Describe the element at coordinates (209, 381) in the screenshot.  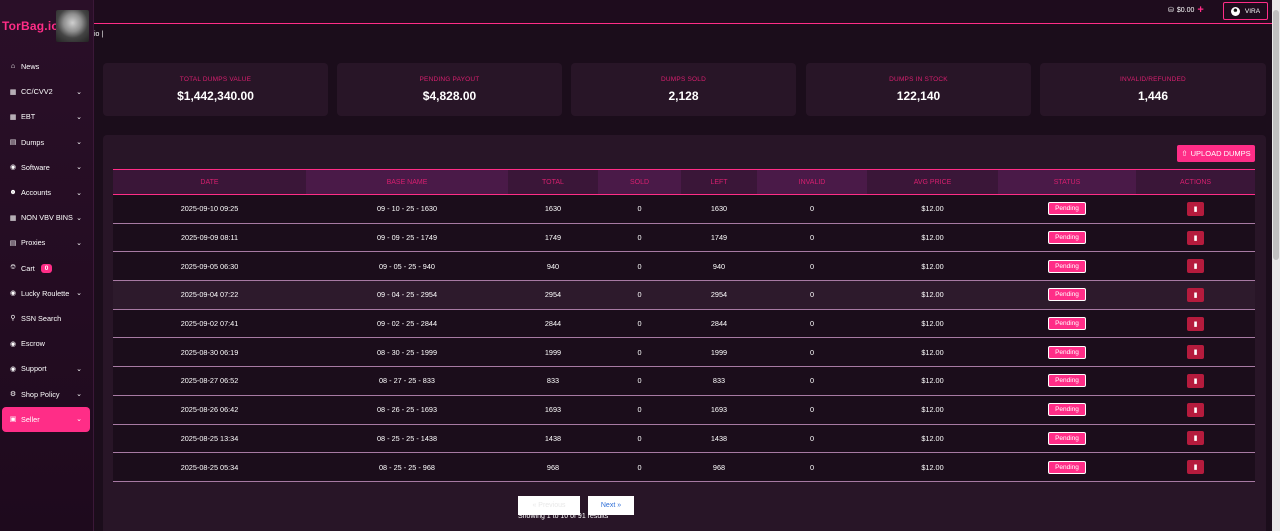
I see `cell-date: 2025-08-27 06:52` at that location.